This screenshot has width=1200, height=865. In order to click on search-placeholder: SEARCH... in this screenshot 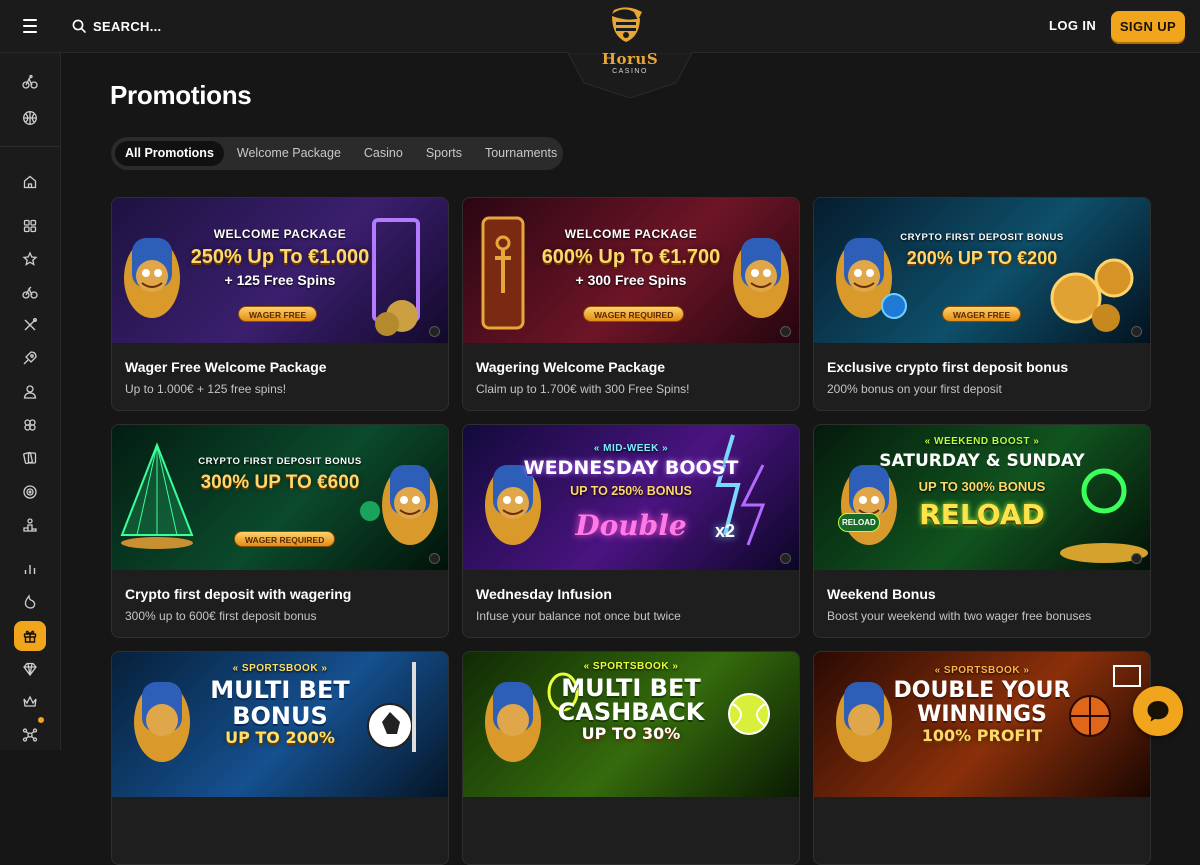, I will do `click(127, 26)`.